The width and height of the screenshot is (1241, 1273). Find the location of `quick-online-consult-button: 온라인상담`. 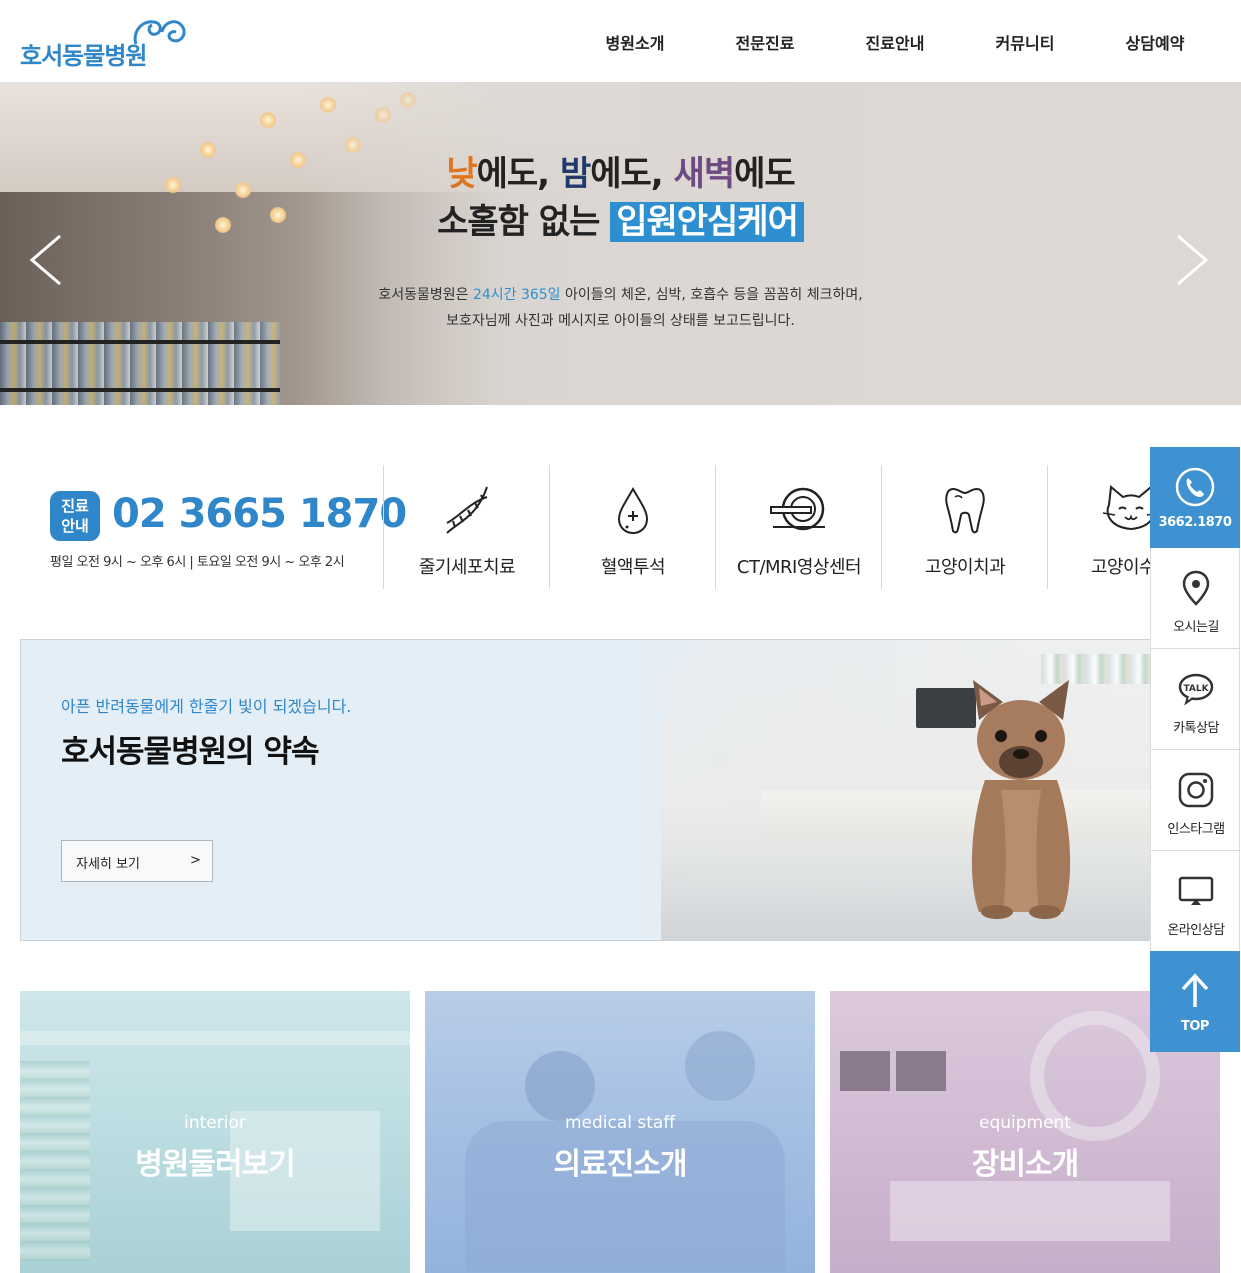

quick-online-consult-button: 온라인상담 is located at coordinates (1195, 901).